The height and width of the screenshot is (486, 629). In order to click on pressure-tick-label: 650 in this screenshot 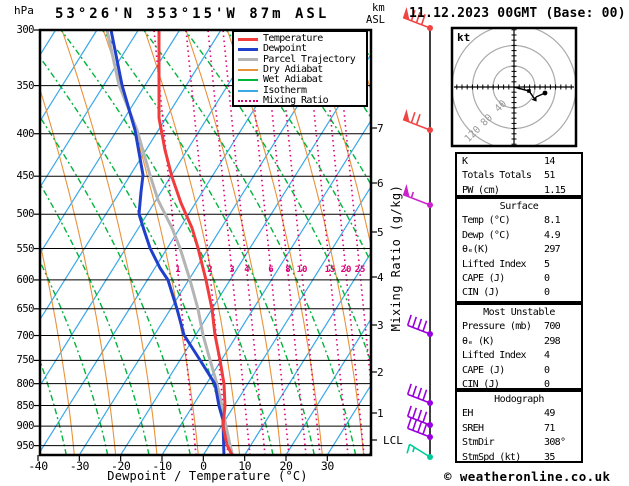, I will do `click(25, 308)`.